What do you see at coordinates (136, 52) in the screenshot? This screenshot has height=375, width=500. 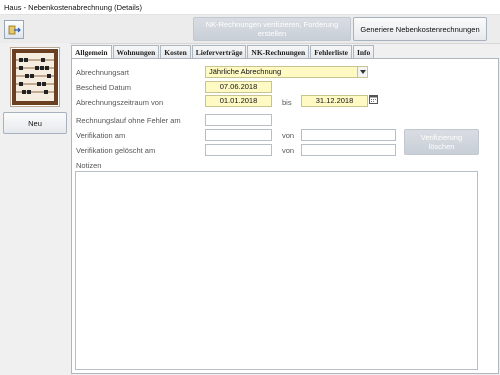 I see `tab-wohnungen: Wohnungen` at bounding box center [136, 52].